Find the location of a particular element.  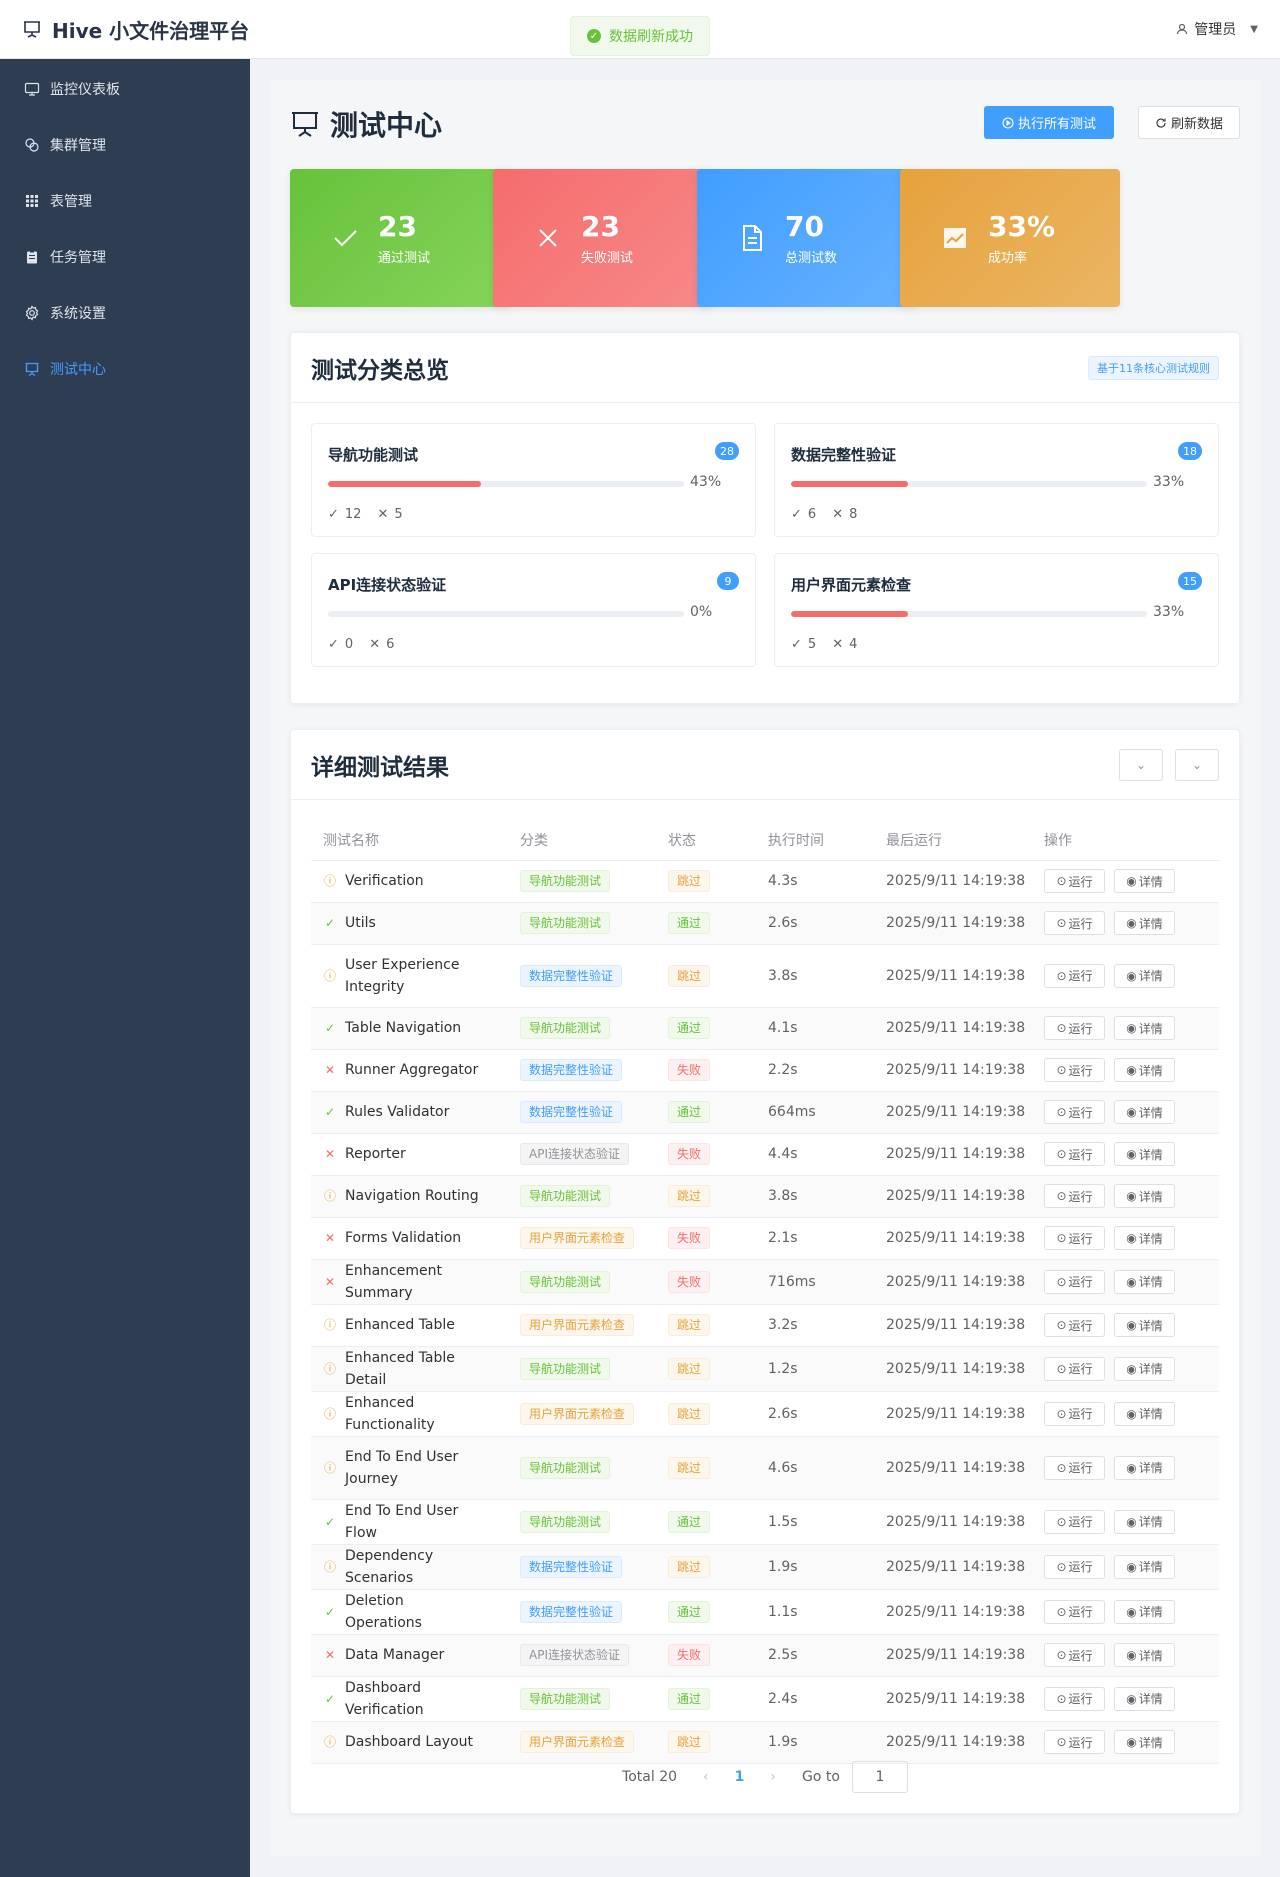

test-name: ⓘ User Experience Integrity is located at coordinates (415, 976).